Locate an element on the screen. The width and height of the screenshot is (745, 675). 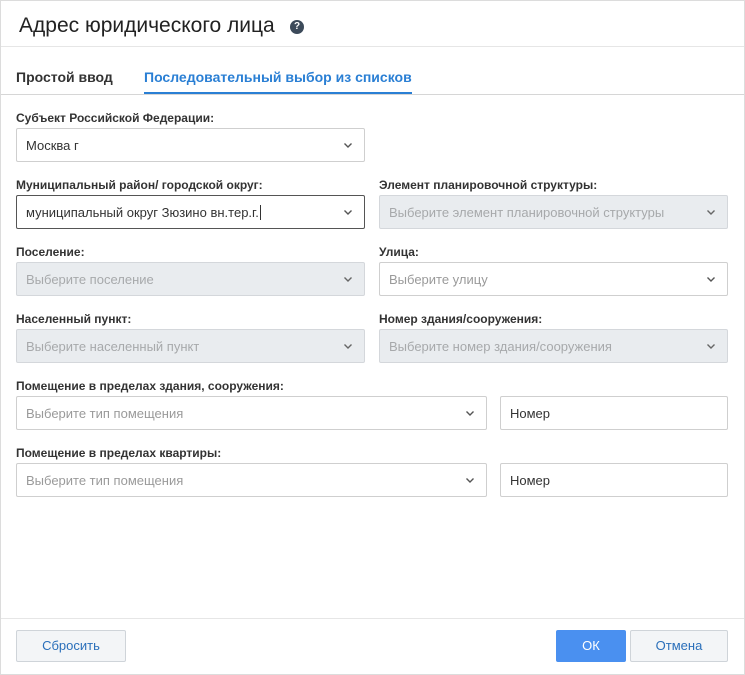
locality-select: Выберите населенный пункт is located at coordinates (190, 346).